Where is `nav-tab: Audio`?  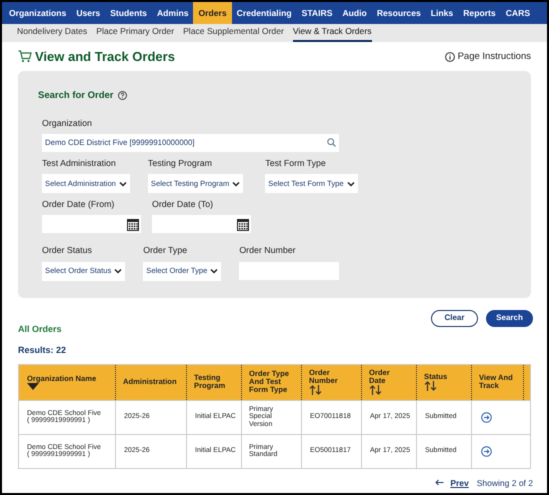 nav-tab: Audio is located at coordinates (354, 13).